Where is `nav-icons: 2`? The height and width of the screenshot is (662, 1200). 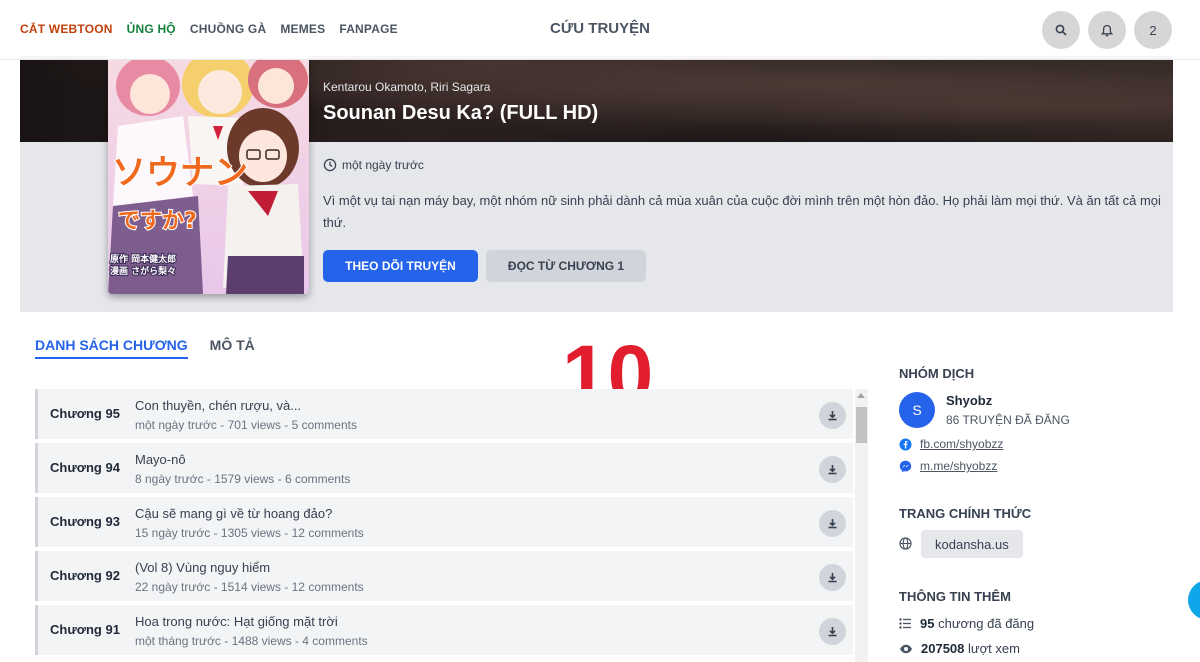 nav-icons: 2 is located at coordinates (1107, 30).